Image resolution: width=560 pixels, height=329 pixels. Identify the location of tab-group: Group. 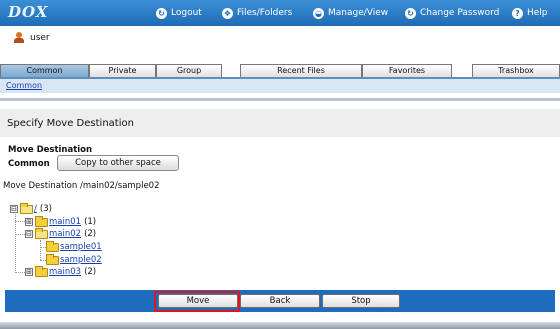
(189, 70).